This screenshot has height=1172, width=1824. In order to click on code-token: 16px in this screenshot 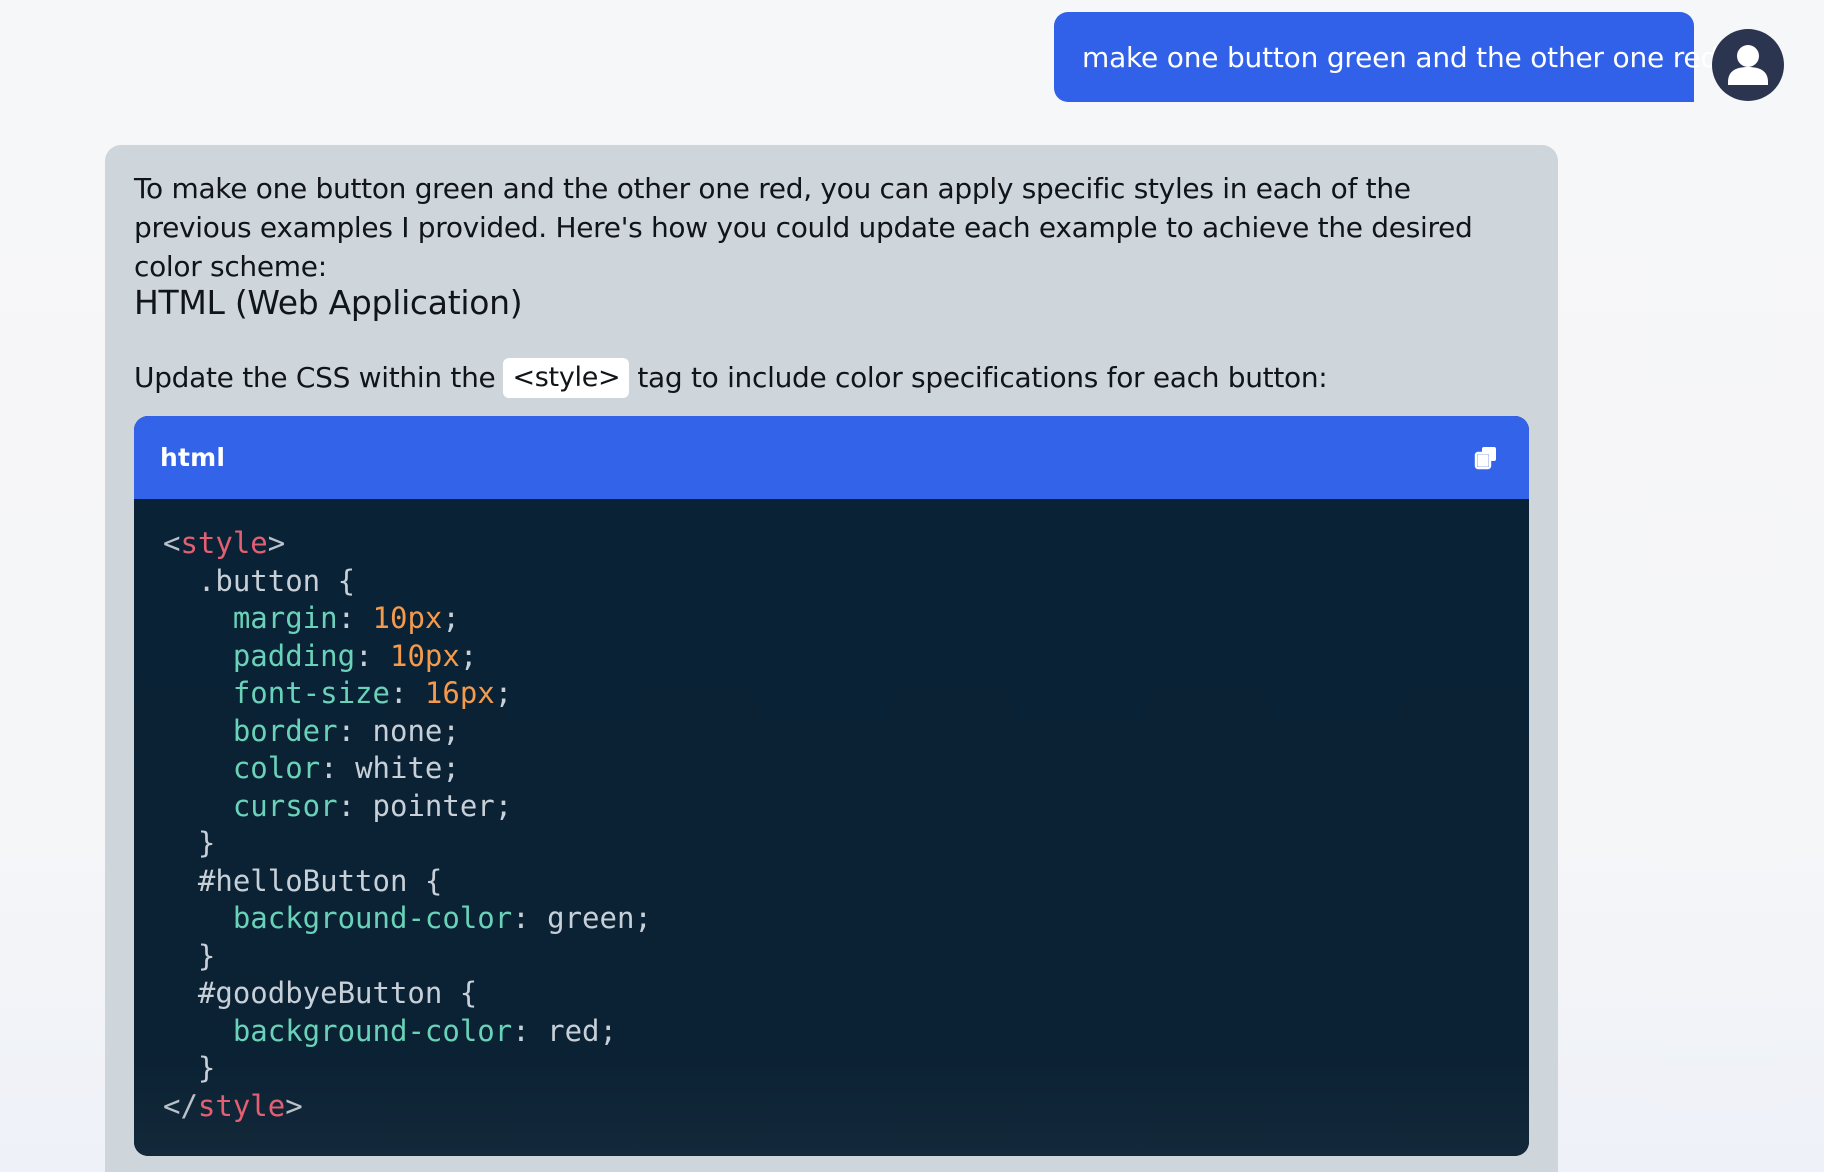, I will do `click(459, 693)`.